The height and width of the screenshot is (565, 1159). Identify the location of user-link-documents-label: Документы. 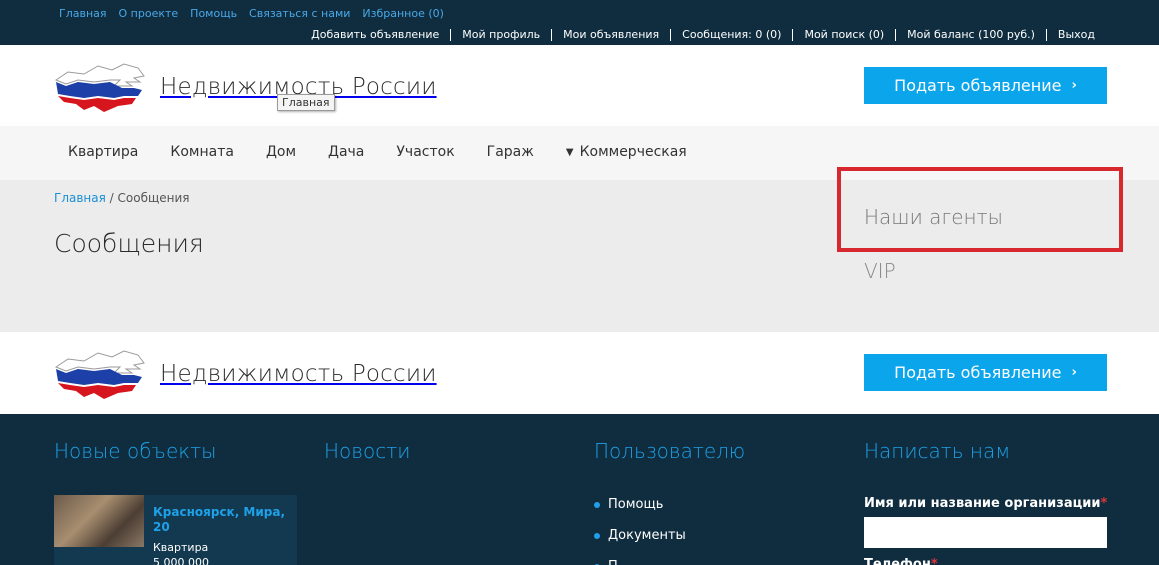
(647, 535).